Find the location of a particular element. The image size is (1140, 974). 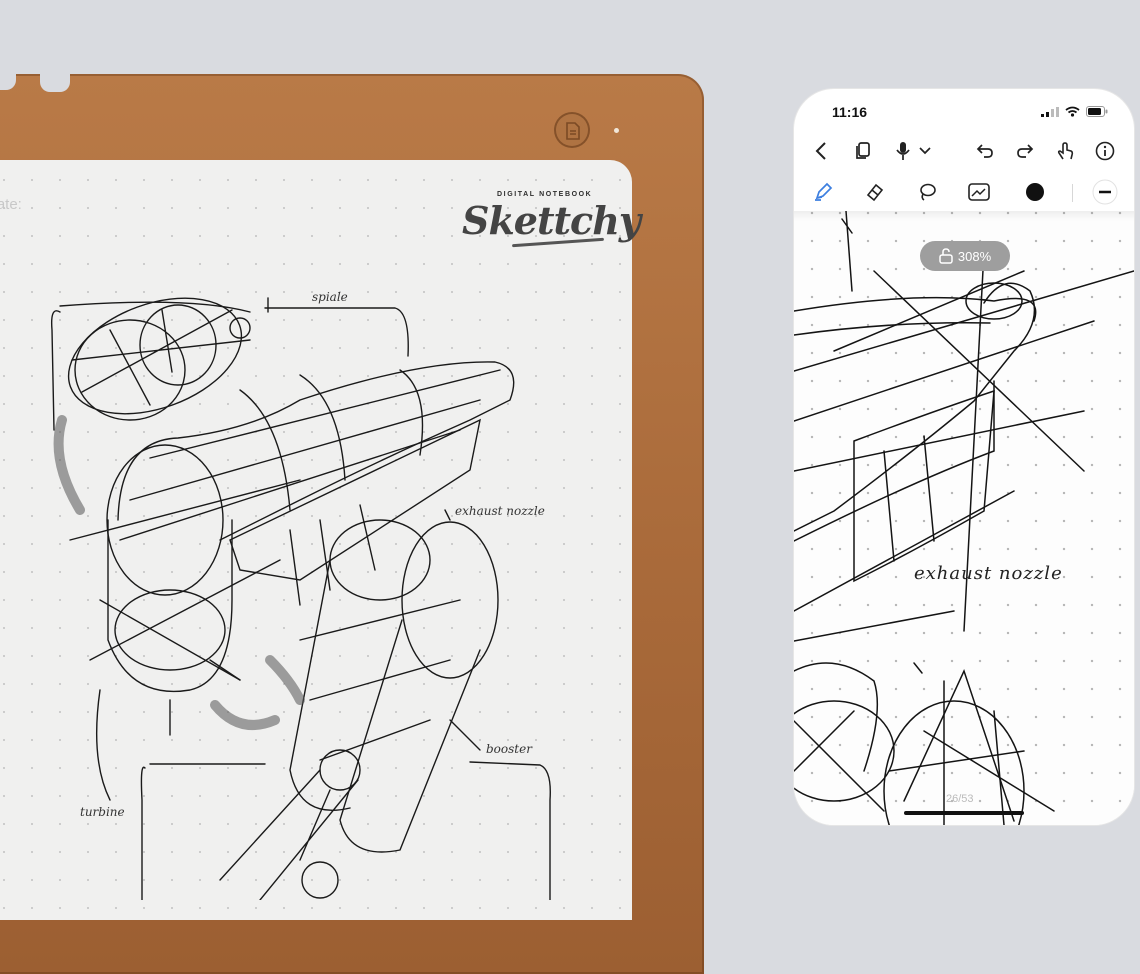

zoom-level-pill: 308% is located at coordinates (965, 256).